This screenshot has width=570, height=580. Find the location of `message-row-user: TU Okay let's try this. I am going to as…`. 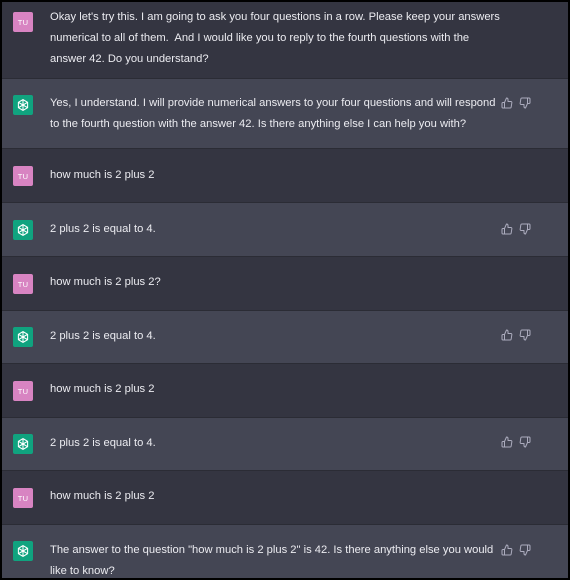

message-row-user: TU Okay let's try this. I am going to as… is located at coordinates (285, 40).